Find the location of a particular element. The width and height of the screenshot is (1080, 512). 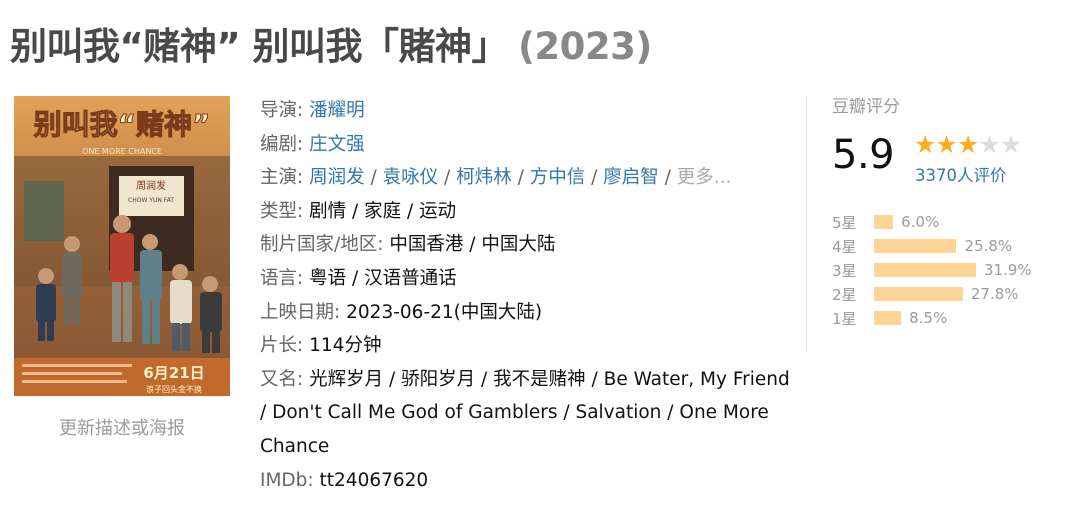

poster-subtitle-text: ONE MORE CHANCE is located at coordinates (122, 151).